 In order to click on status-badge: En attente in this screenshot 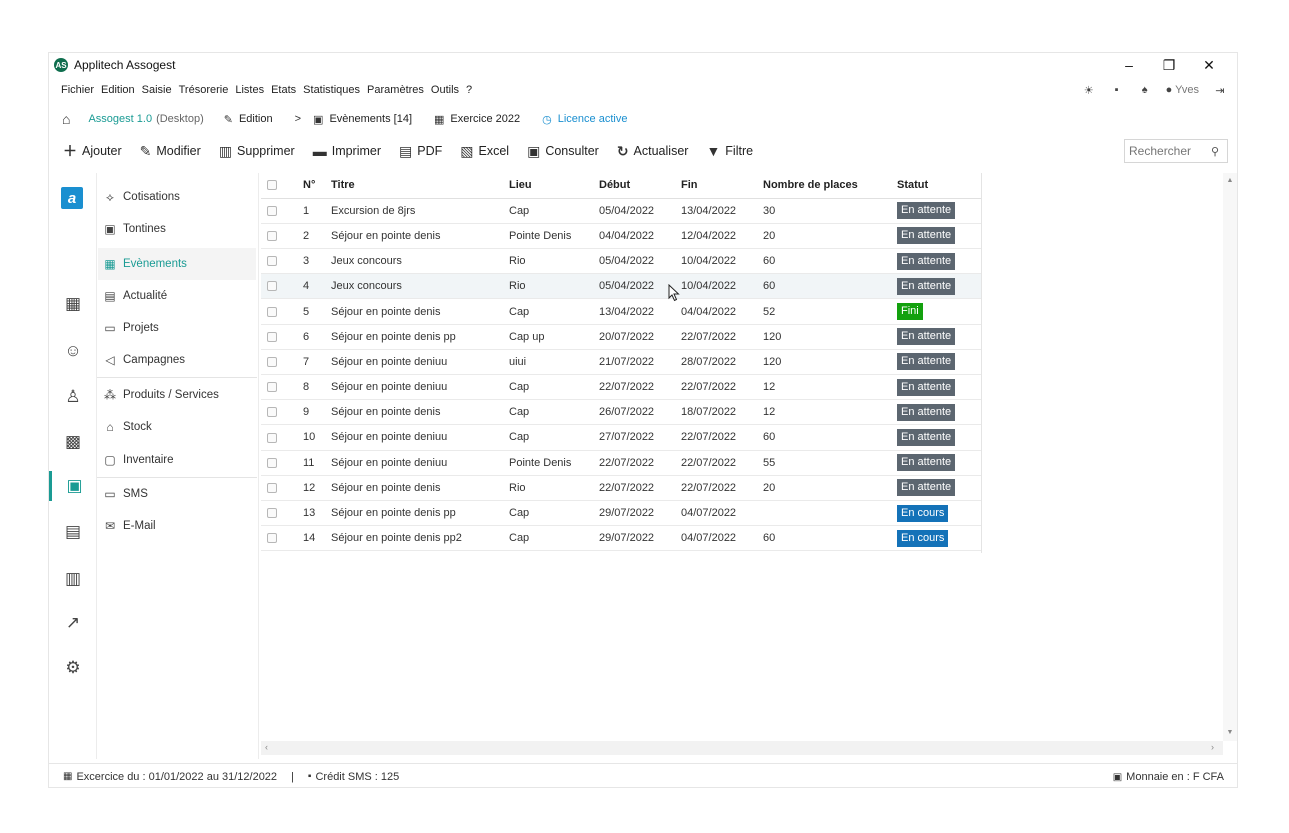, I will do `click(926, 261)`.